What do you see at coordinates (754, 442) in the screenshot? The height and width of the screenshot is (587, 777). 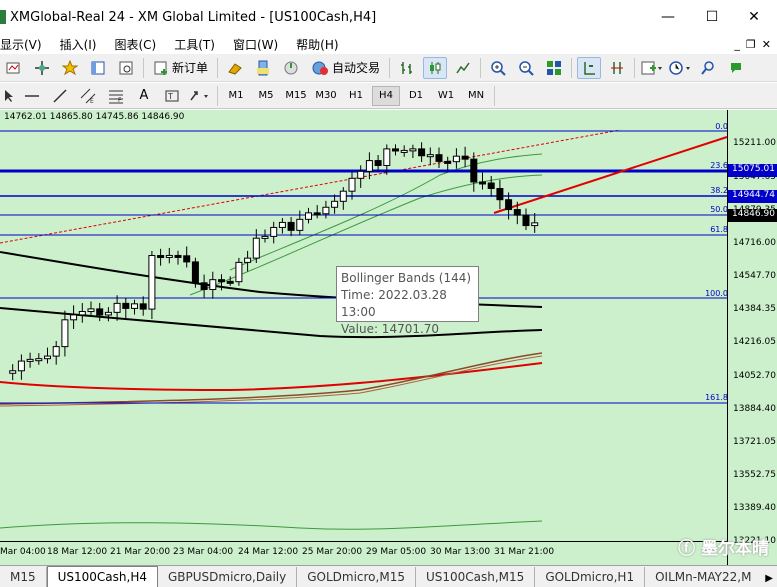 I see `price-tick: 13721.05` at bounding box center [754, 442].